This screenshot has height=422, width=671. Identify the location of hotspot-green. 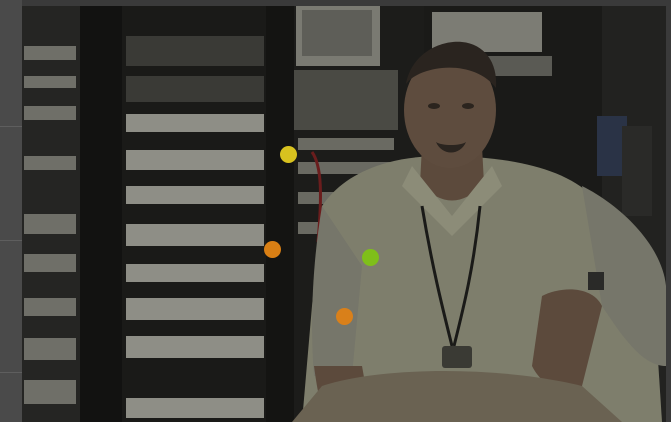
(370, 257).